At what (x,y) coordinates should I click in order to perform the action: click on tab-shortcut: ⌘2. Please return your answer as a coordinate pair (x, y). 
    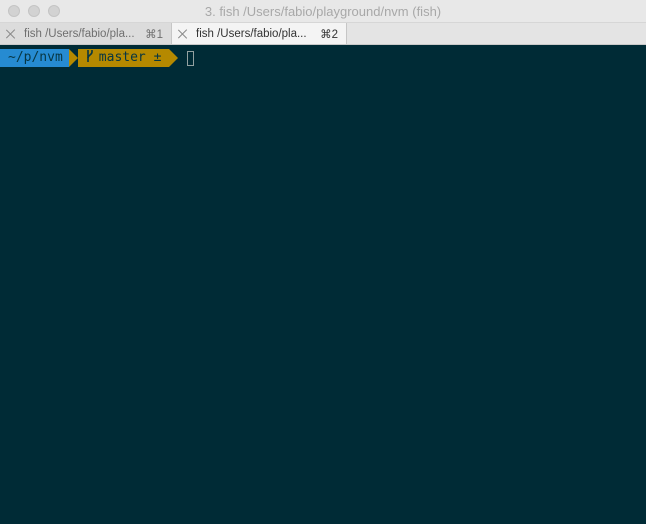
    Looking at the image, I should click on (329, 34).